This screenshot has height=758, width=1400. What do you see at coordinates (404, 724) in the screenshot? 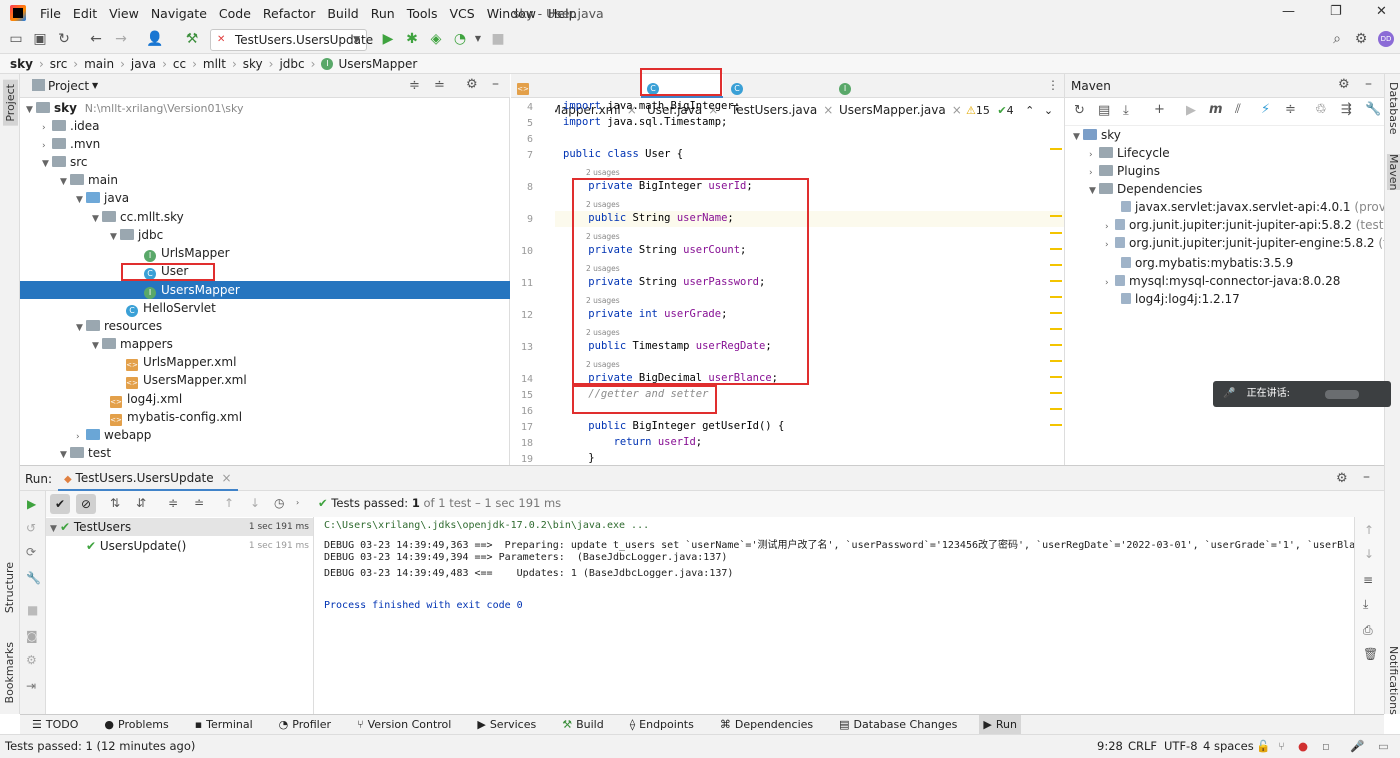
I see `tab-version-control: ⑂ Version Control` at bounding box center [404, 724].